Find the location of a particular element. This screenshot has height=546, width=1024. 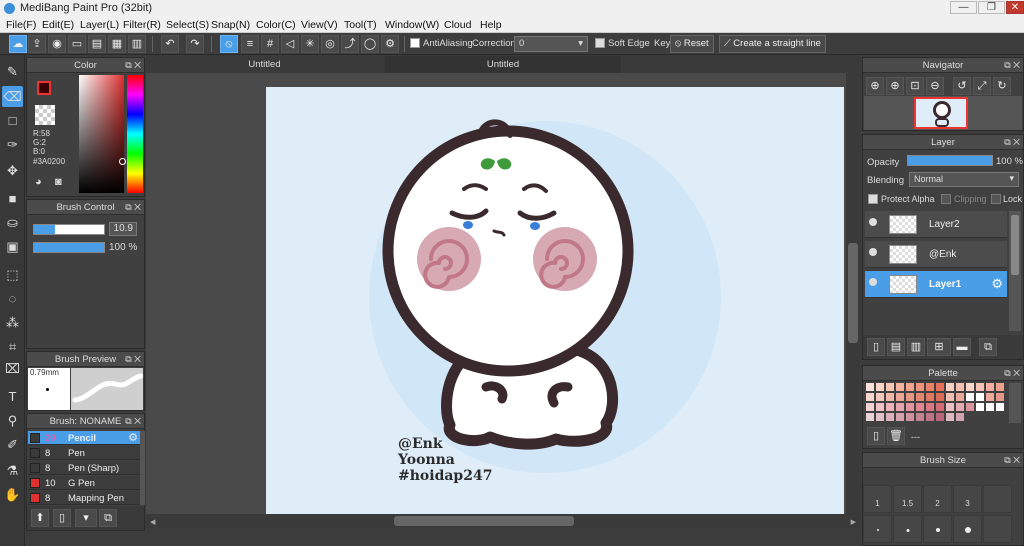

folder-icon: ▬ is located at coordinates (962, 347).